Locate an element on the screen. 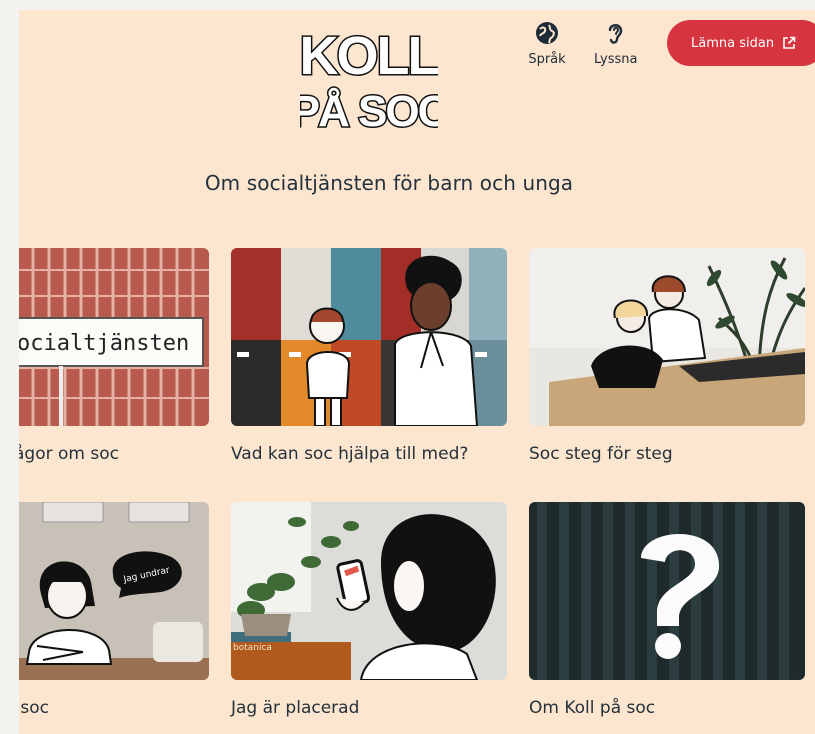  leave-page-button: Lämna sidan is located at coordinates (741, 43).